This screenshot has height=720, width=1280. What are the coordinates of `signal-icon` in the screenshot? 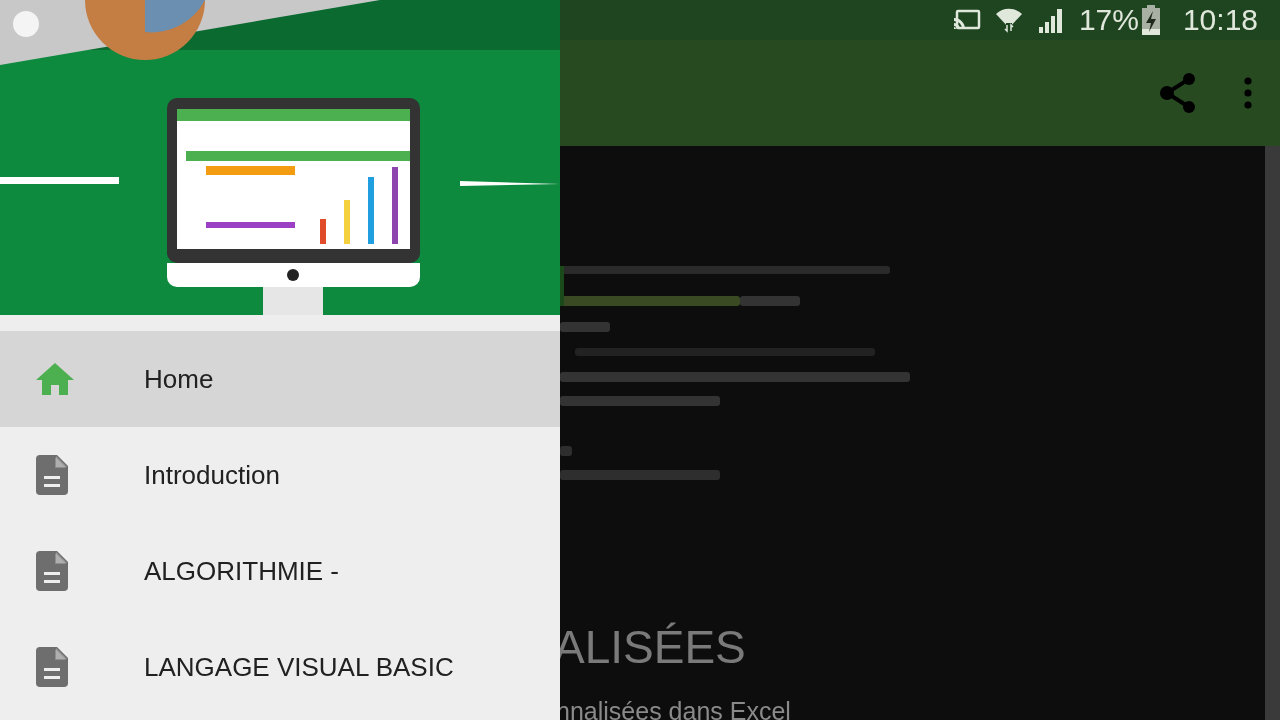 It's located at (1050, 20).